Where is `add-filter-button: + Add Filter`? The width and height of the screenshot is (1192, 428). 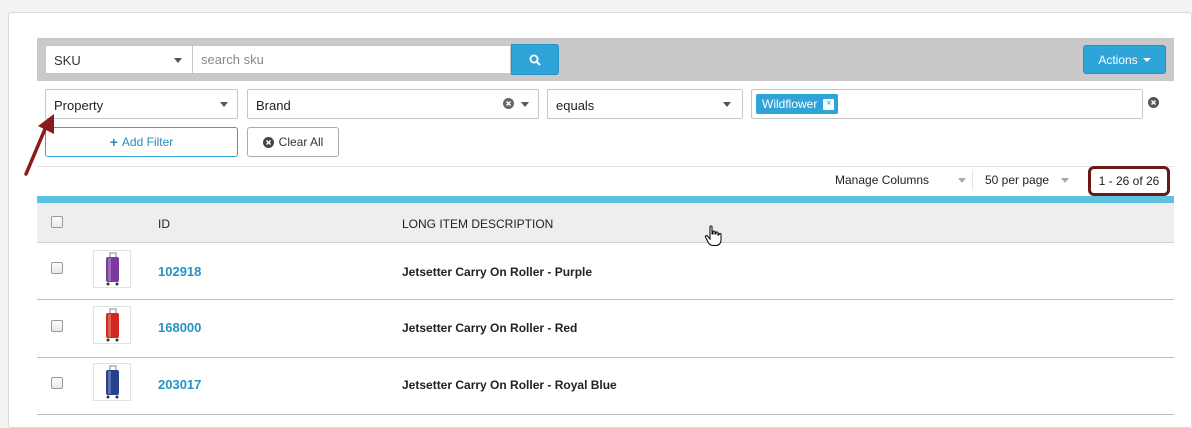 add-filter-button: + Add Filter is located at coordinates (141, 142).